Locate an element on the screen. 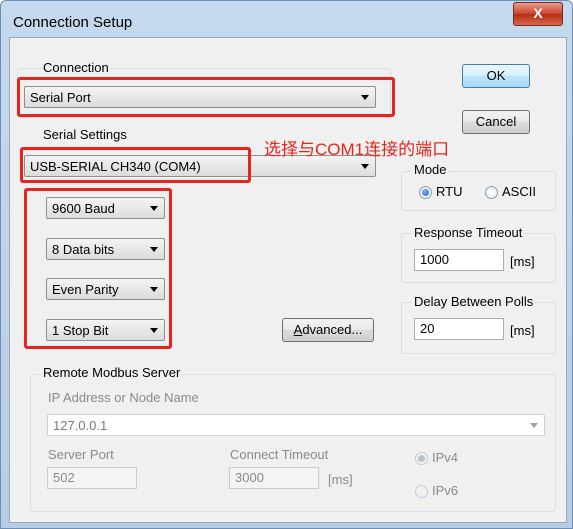  response-timeout-label: Response Timeout is located at coordinates (468, 232).